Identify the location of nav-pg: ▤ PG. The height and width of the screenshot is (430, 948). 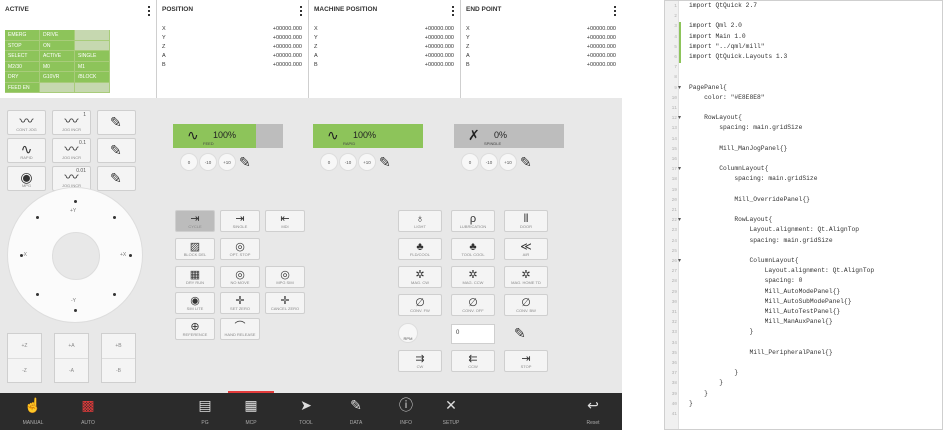
(205, 411).